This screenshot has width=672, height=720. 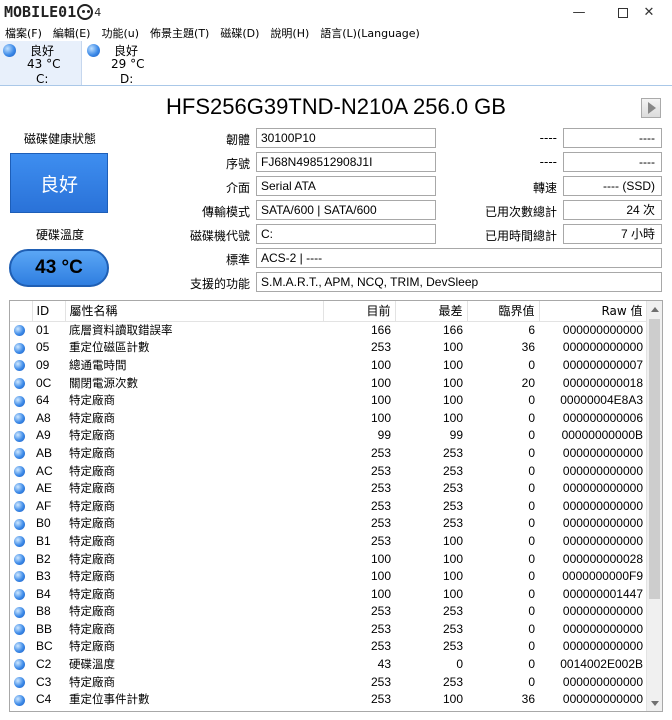 What do you see at coordinates (328, 383) in the screenshot?
I see `table-row: 0C 關閉電源次數 100 100 20 000000000018` at bounding box center [328, 383].